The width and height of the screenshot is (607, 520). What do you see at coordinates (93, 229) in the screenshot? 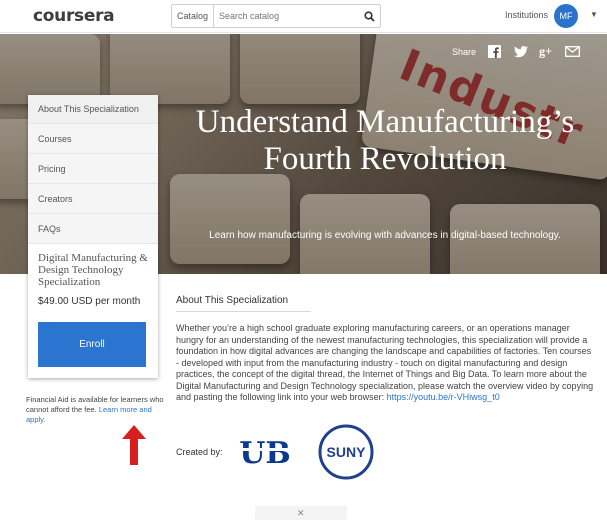
I see `sidebar-item-faqs: FAQs` at bounding box center [93, 229].